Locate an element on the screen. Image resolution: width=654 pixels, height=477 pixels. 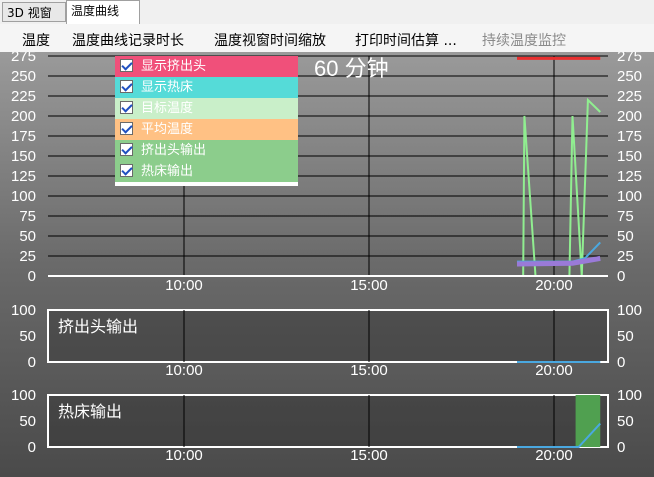
legend-label: 显示挤出头 is located at coordinates (174, 66).